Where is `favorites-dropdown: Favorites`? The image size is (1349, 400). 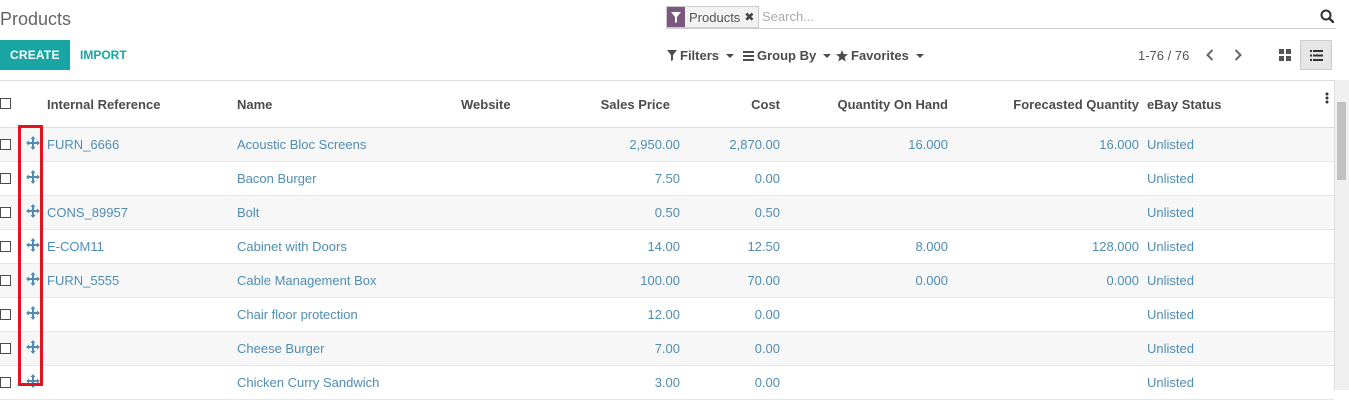
favorites-dropdown: Favorites is located at coordinates (880, 55).